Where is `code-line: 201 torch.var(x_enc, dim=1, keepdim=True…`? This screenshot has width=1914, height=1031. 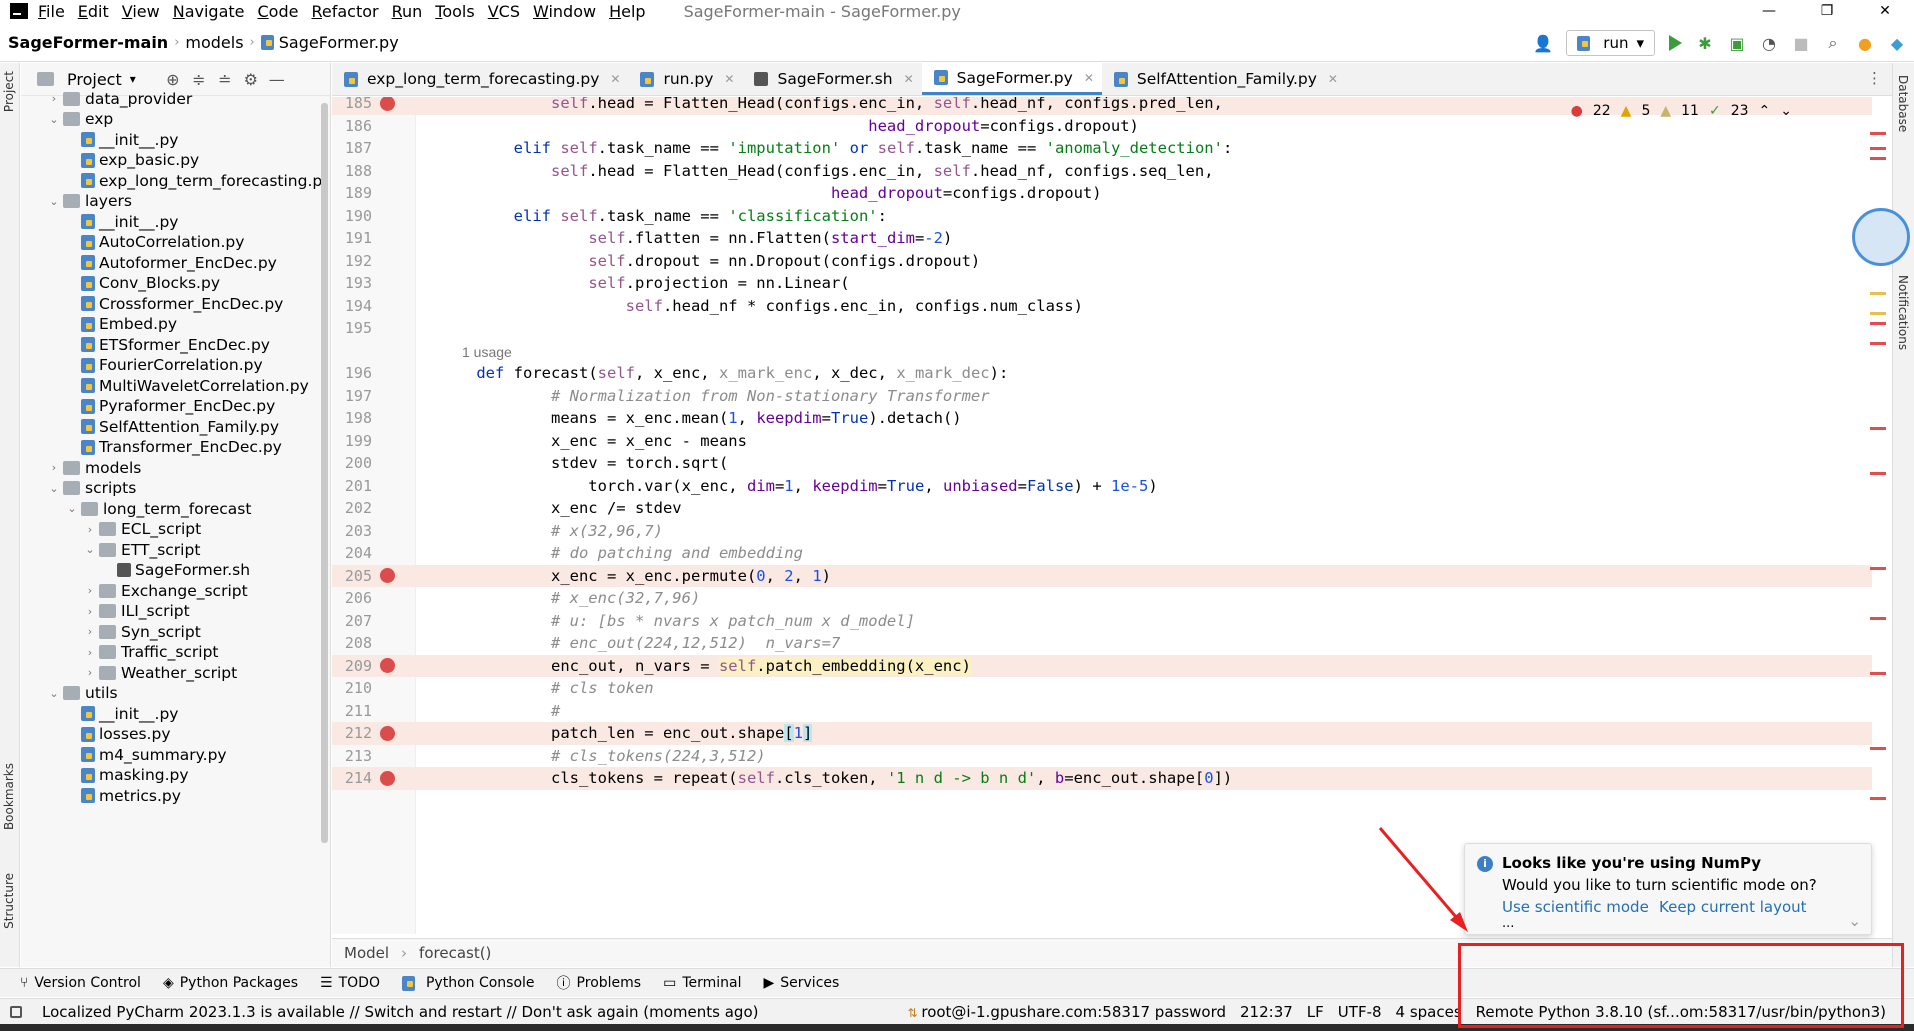
code-line: 201 torch.var(x_enc, dim=1, keepdim=True… is located at coordinates (1102, 486).